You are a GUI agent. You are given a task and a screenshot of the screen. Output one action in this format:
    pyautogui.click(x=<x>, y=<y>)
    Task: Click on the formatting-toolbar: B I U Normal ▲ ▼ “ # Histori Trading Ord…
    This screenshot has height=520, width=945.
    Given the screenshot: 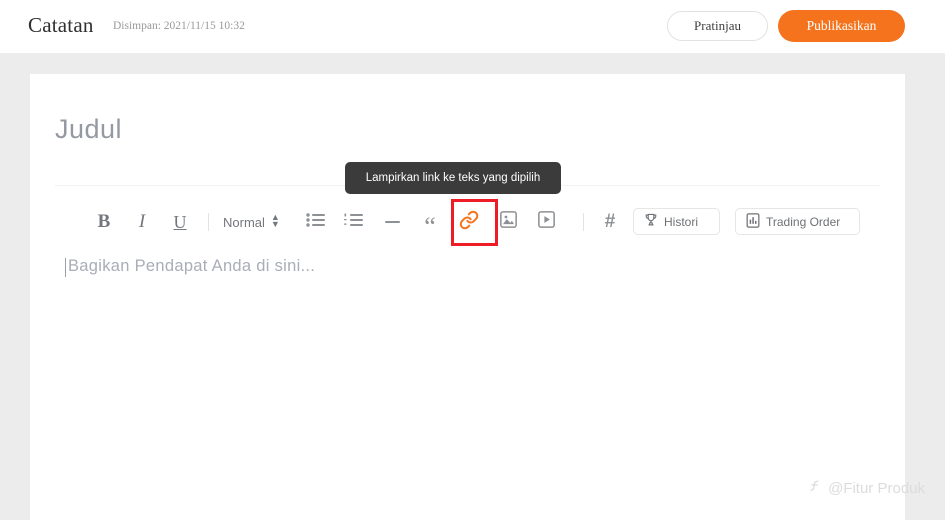 What is the action you would take?
    pyautogui.click(x=467, y=222)
    